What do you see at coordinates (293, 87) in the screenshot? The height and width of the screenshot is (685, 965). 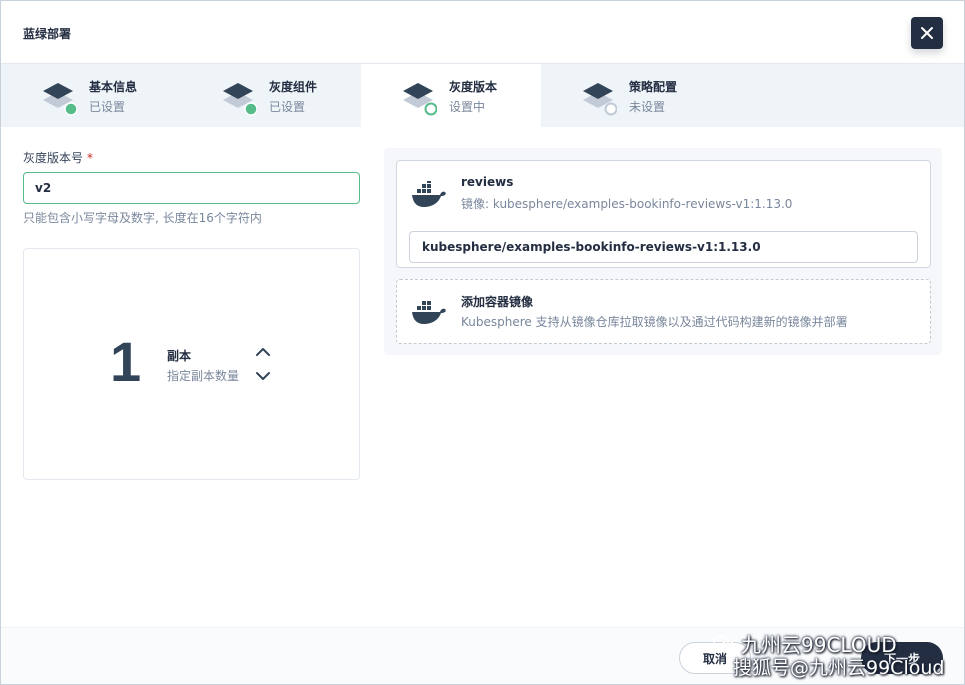 I see `step-title: 灰度组件` at bounding box center [293, 87].